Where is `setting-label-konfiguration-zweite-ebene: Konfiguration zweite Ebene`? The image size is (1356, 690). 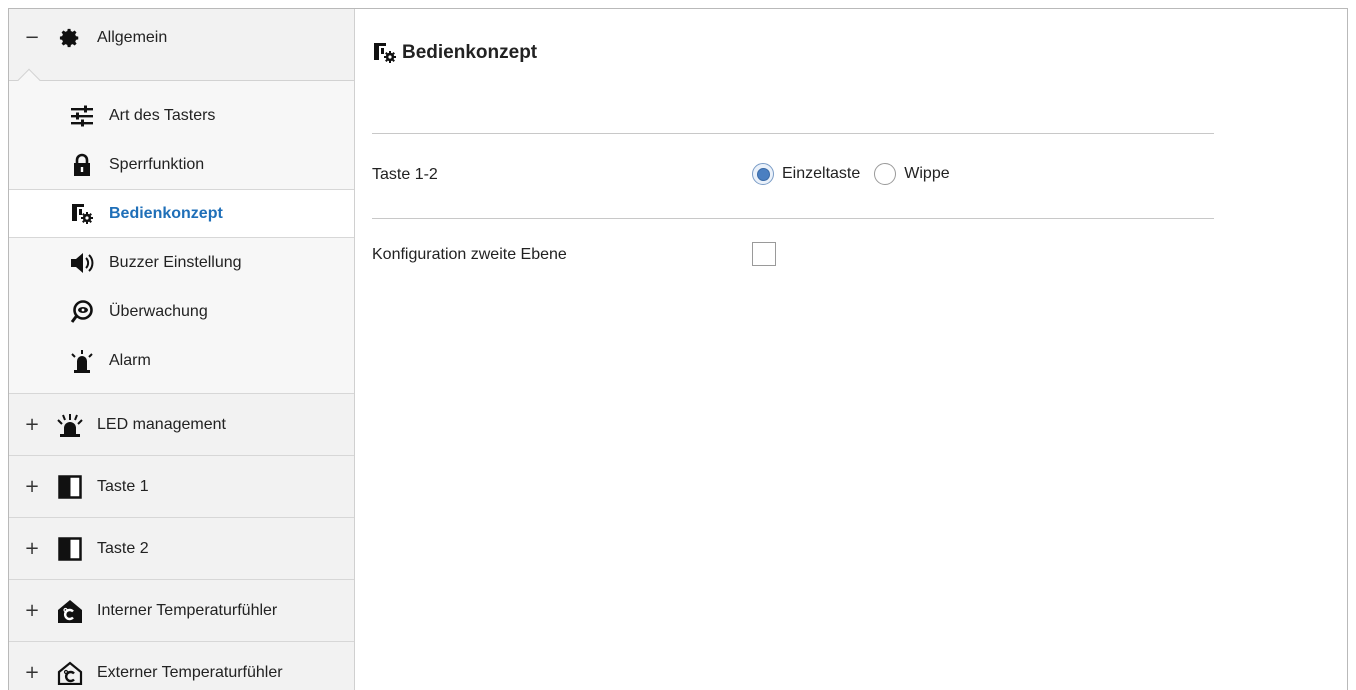
setting-label-konfiguration-zweite-ebene: Konfiguration zweite Ebene is located at coordinates (469, 254).